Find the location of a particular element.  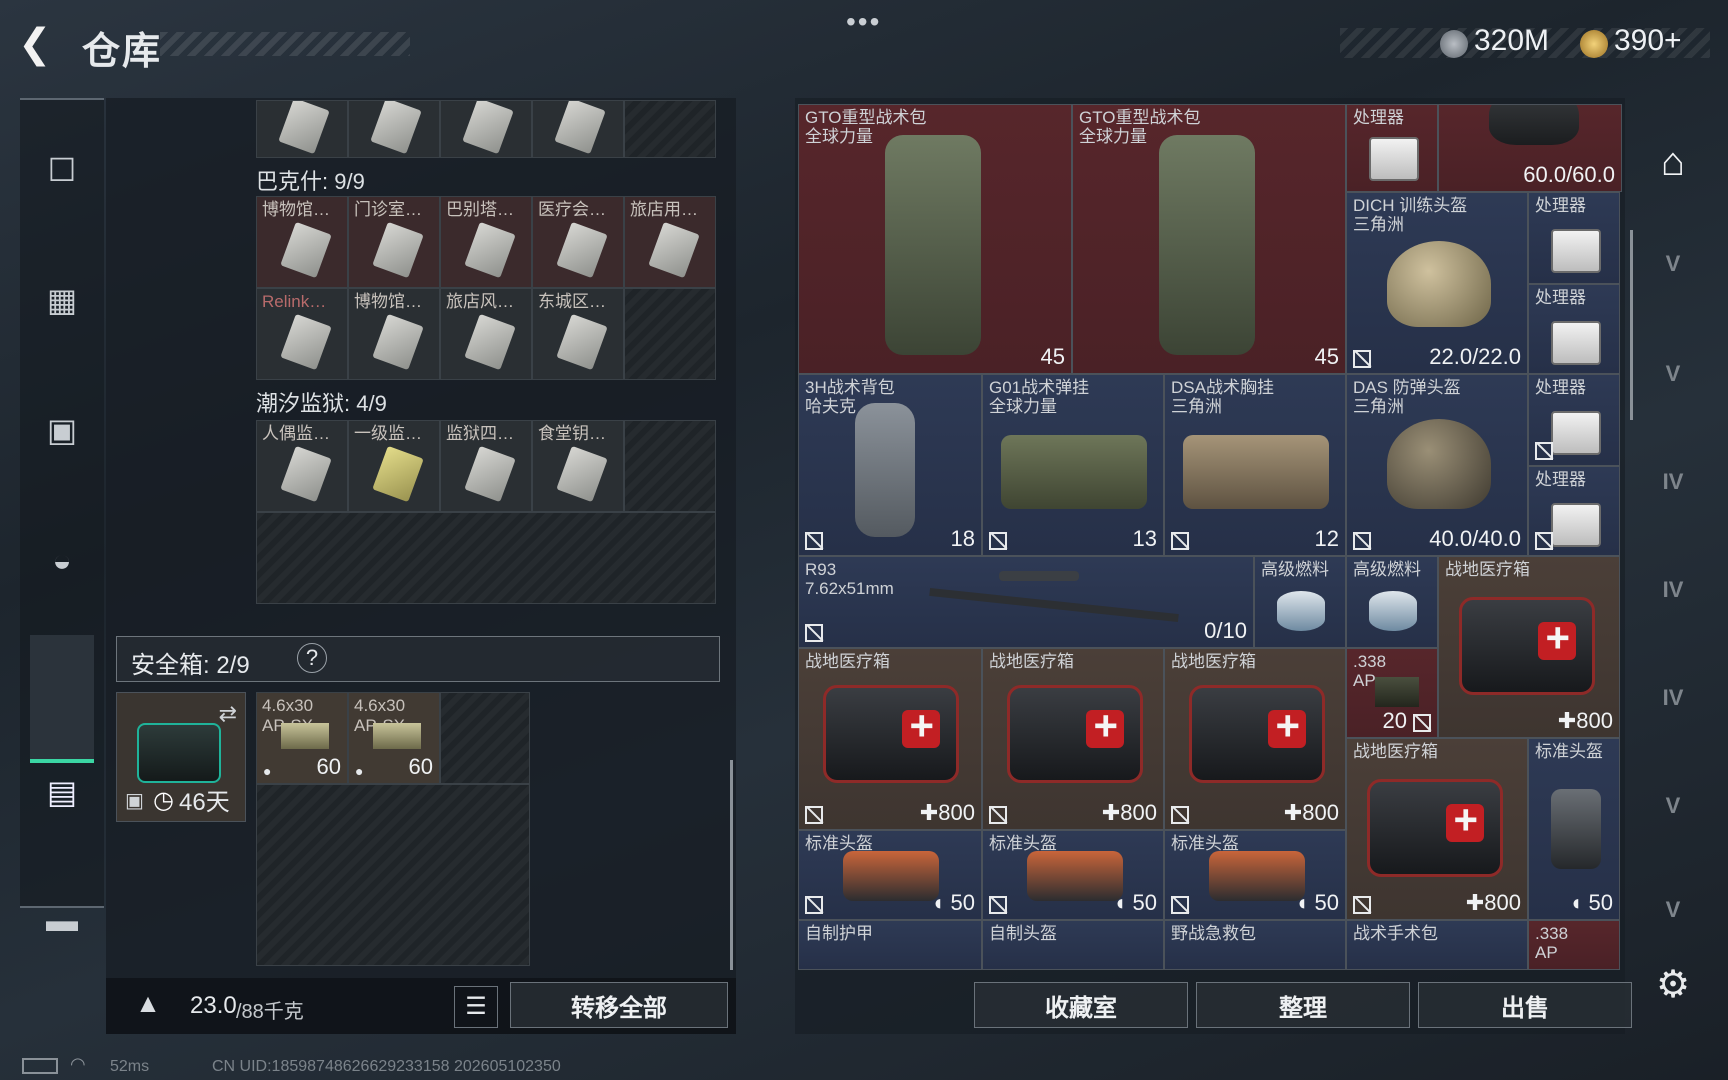

collection-room-button: 收藏室 is located at coordinates (1081, 1005).